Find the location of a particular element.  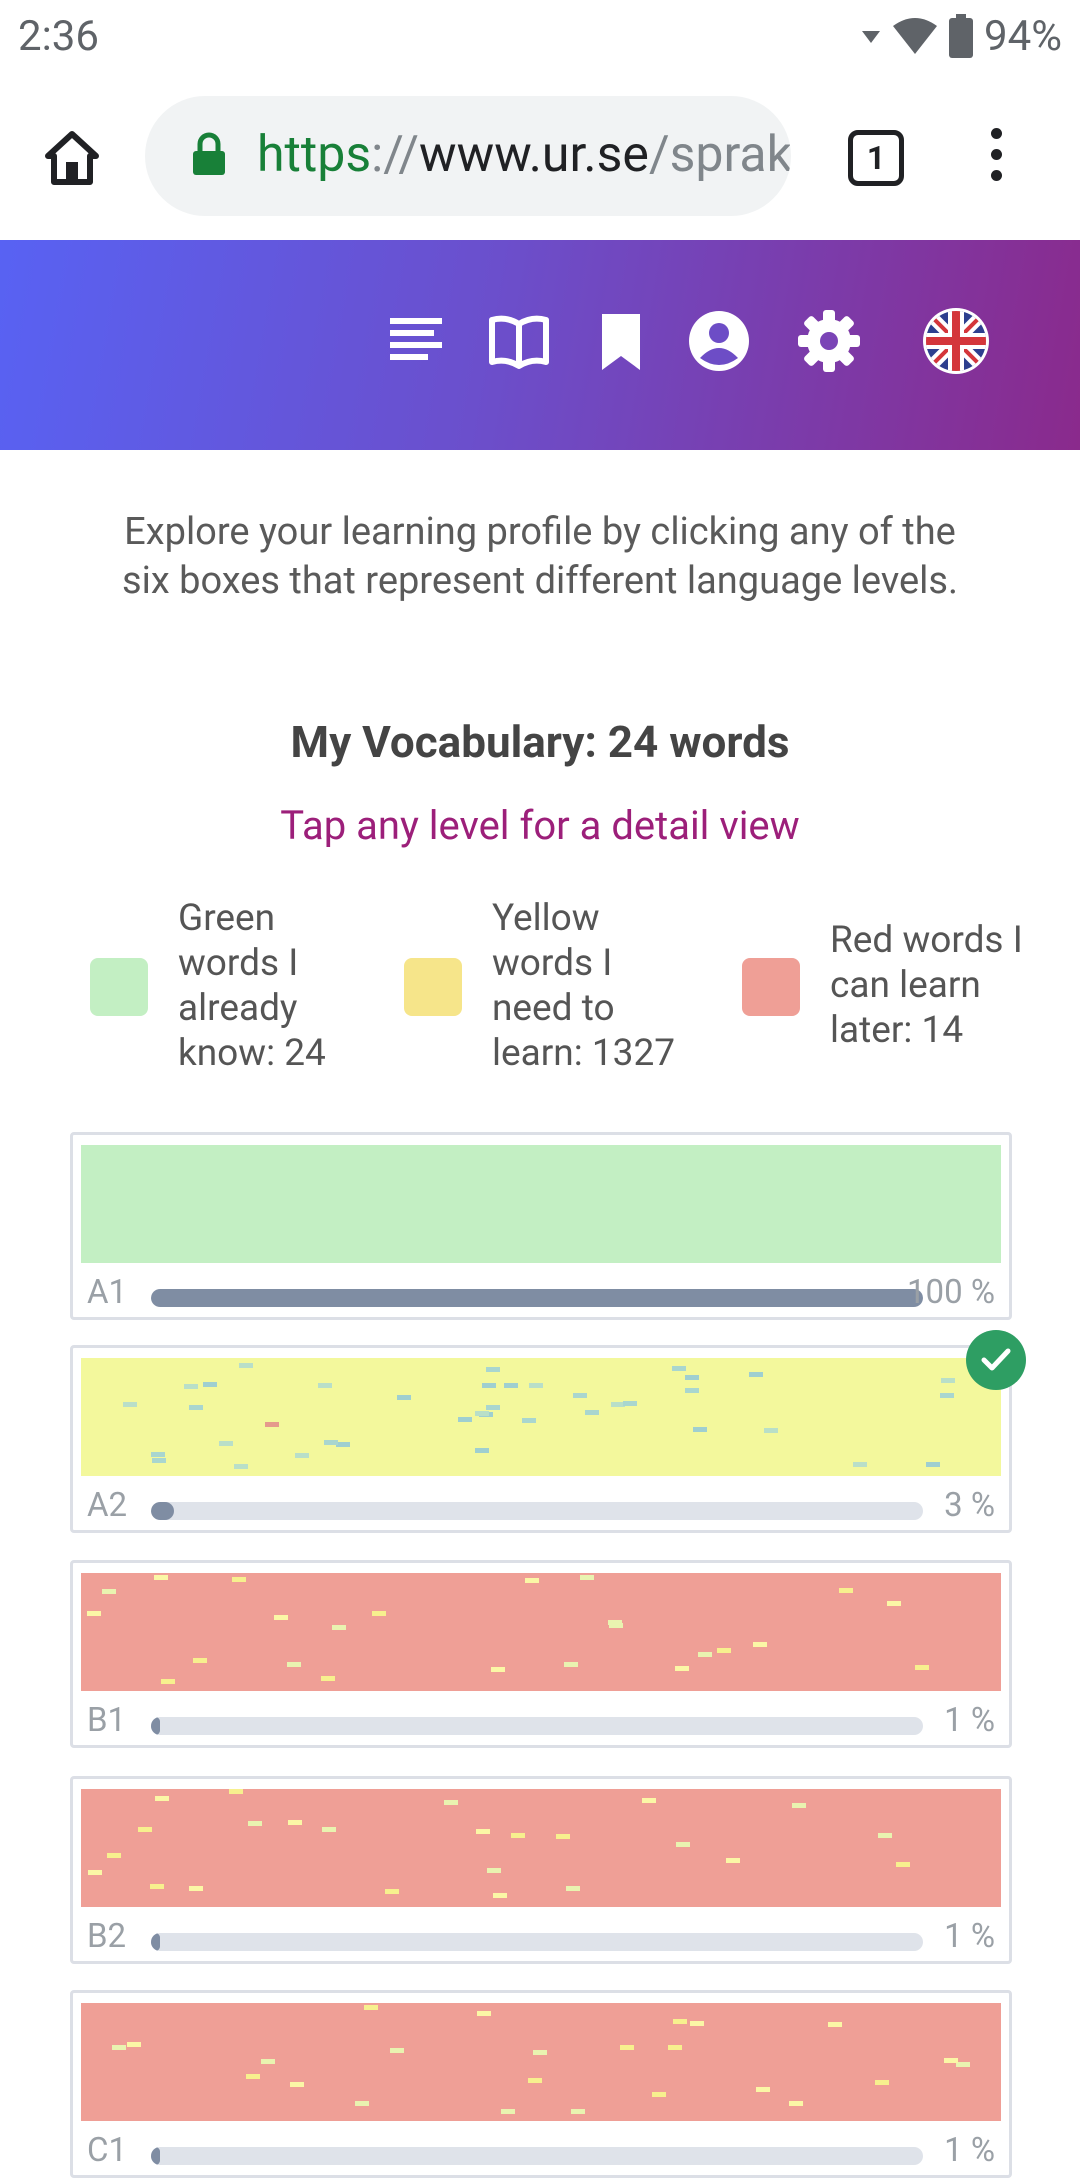

tab-switcher-button: 1 is located at coordinates (876, 158).